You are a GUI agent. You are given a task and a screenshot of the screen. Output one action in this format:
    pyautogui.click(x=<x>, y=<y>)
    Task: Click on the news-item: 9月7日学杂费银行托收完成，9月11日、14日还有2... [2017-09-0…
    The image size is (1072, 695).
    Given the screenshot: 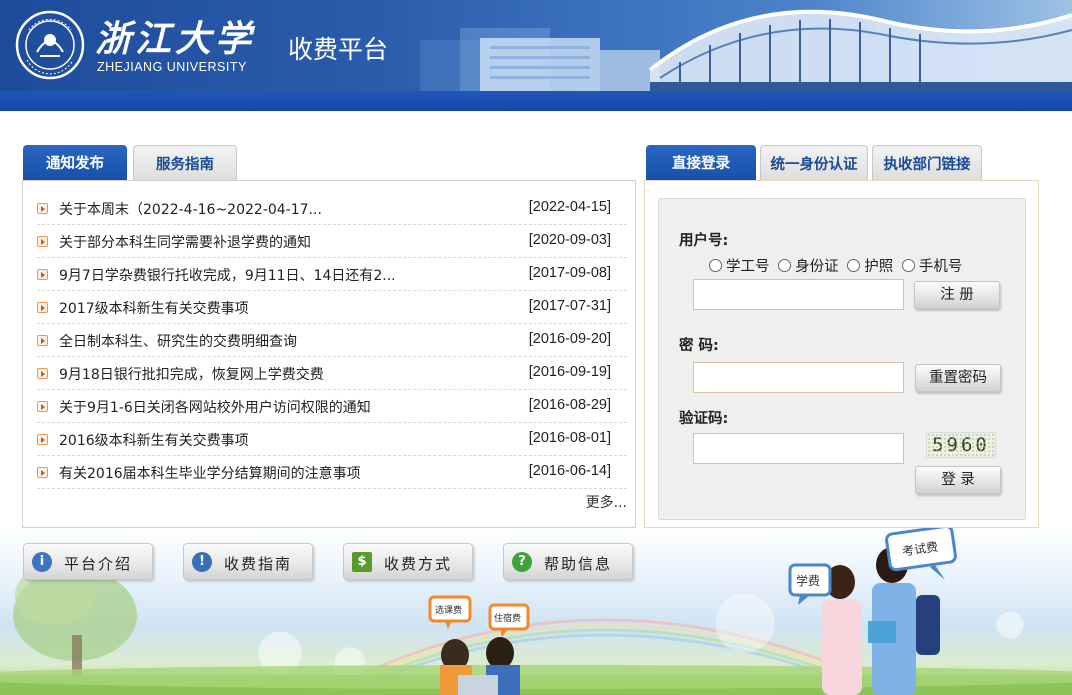 What is the action you would take?
    pyautogui.click(x=332, y=274)
    